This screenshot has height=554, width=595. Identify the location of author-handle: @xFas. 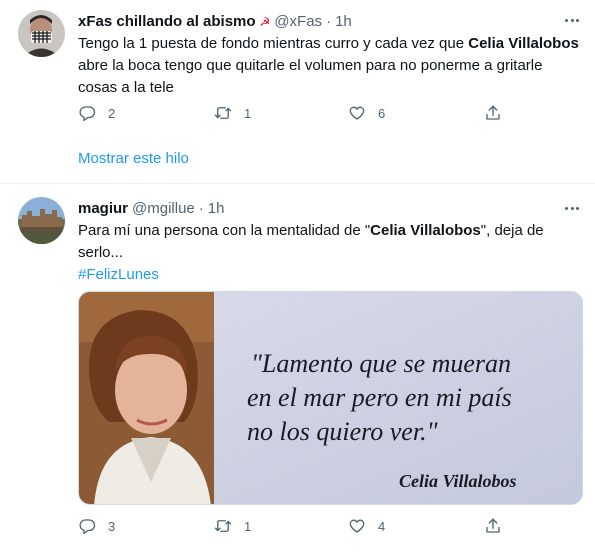
(298, 21).